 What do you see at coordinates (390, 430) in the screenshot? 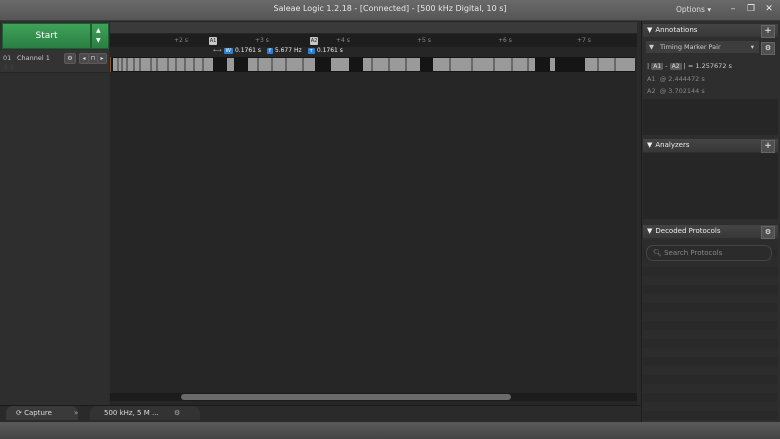
I see `status-bar` at bounding box center [390, 430].